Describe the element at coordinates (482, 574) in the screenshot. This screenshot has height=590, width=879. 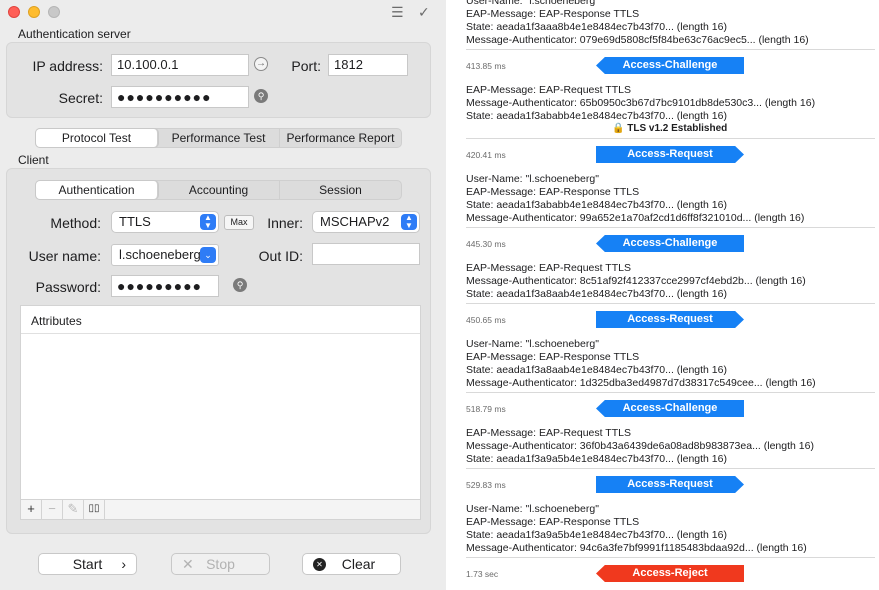
I see `log-timestamp: 1.73 sec` at that location.